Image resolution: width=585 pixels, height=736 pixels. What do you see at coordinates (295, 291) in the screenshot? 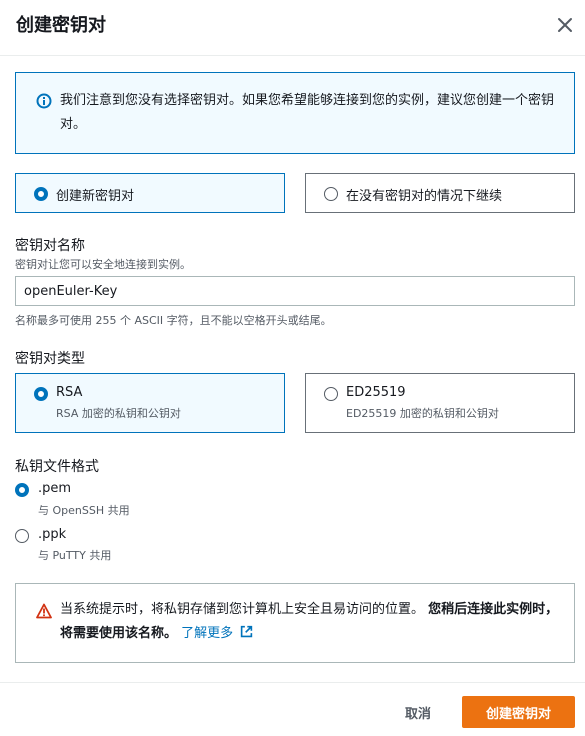
I see `key-name-input` at bounding box center [295, 291].